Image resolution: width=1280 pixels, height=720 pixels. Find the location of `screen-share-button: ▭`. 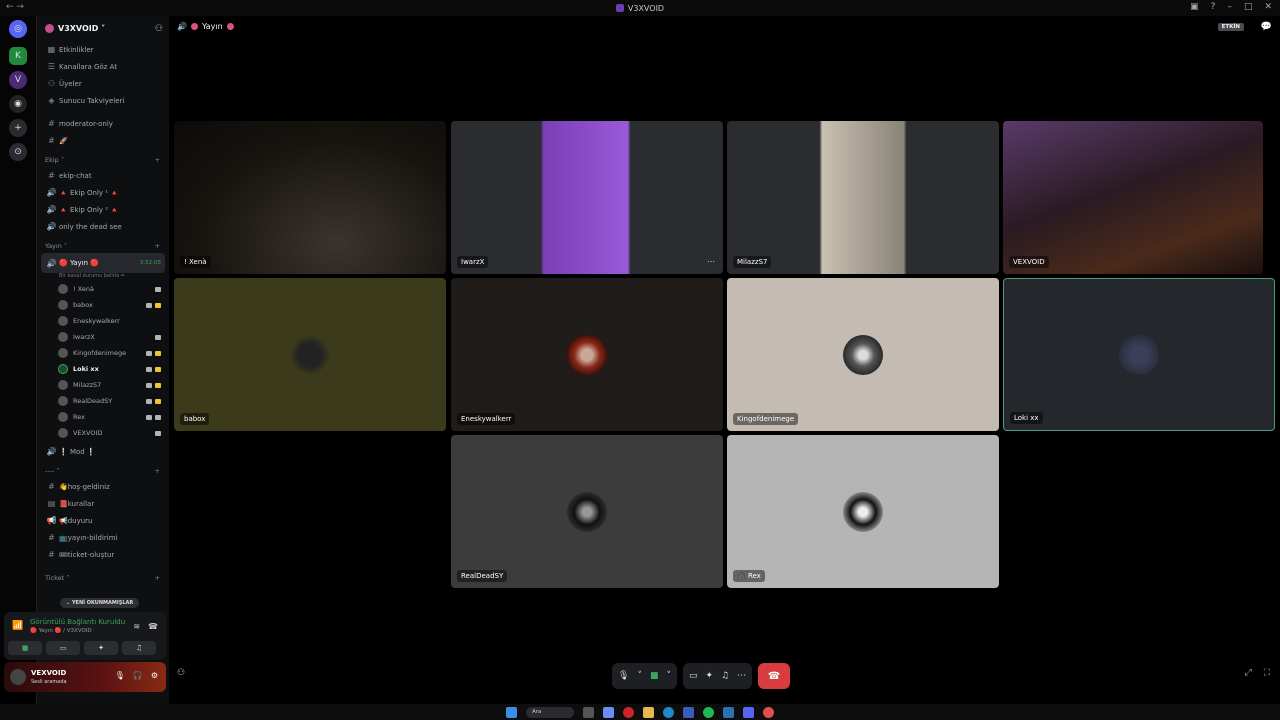

screen-share-button: ▭ is located at coordinates (63, 648).